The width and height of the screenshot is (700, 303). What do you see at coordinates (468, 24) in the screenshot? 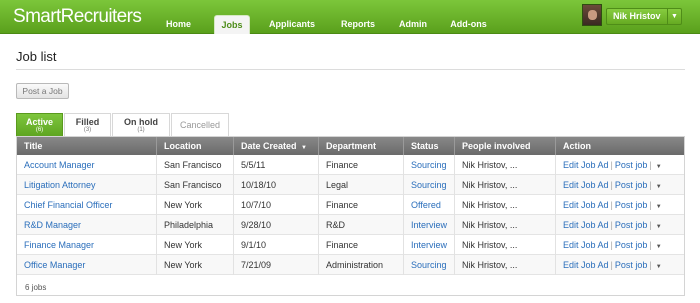
I see `nav-addons: Add-ons` at bounding box center [468, 24].